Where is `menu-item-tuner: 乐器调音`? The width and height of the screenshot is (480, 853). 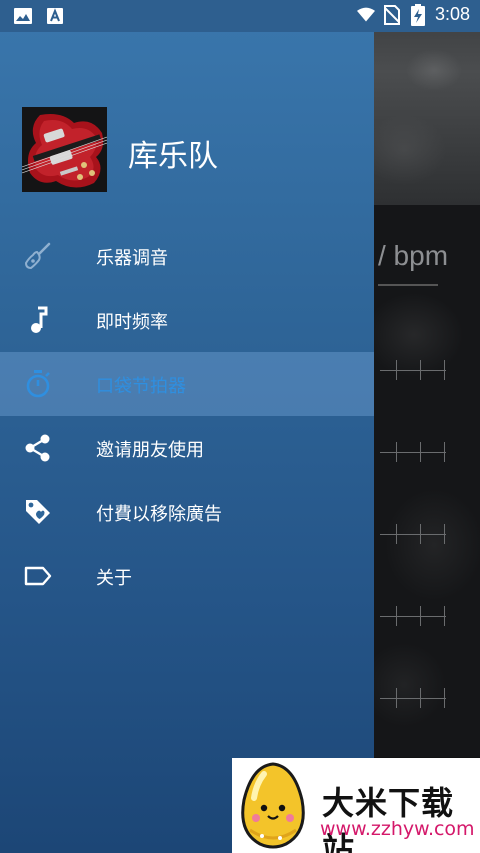
menu-item-tuner: 乐器调音 is located at coordinates (187, 256).